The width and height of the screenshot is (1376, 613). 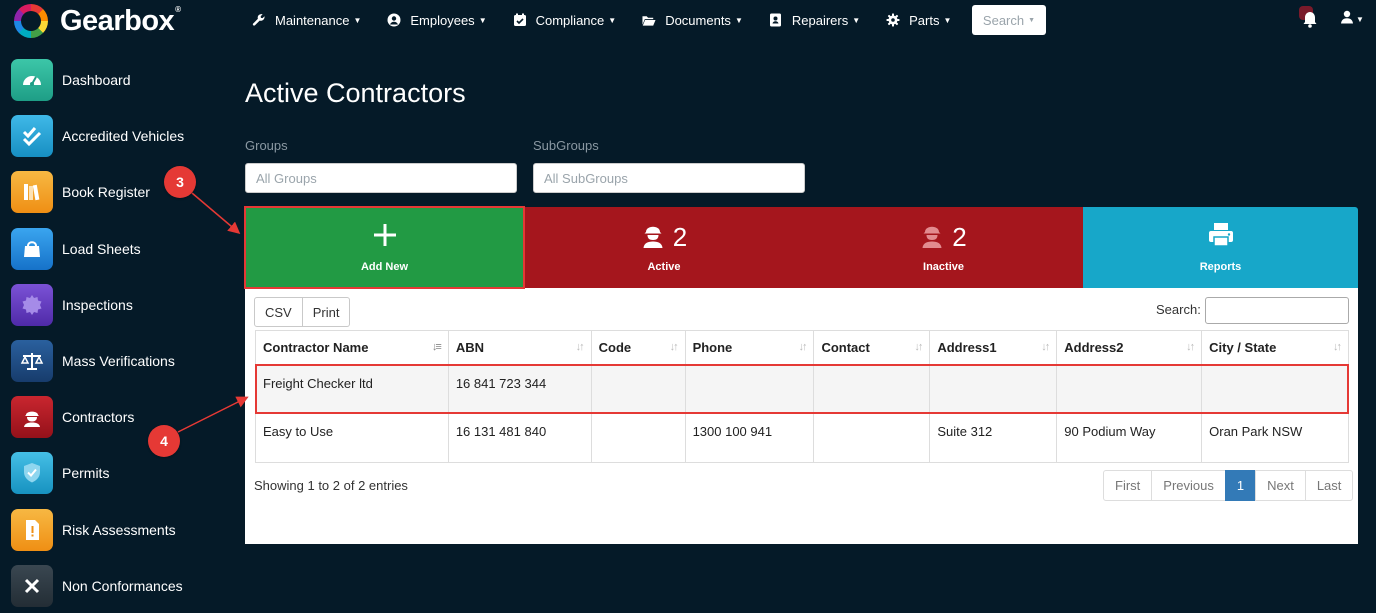 I want to click on sidebar-item-label: Contractors, so click(x=98, y=417).